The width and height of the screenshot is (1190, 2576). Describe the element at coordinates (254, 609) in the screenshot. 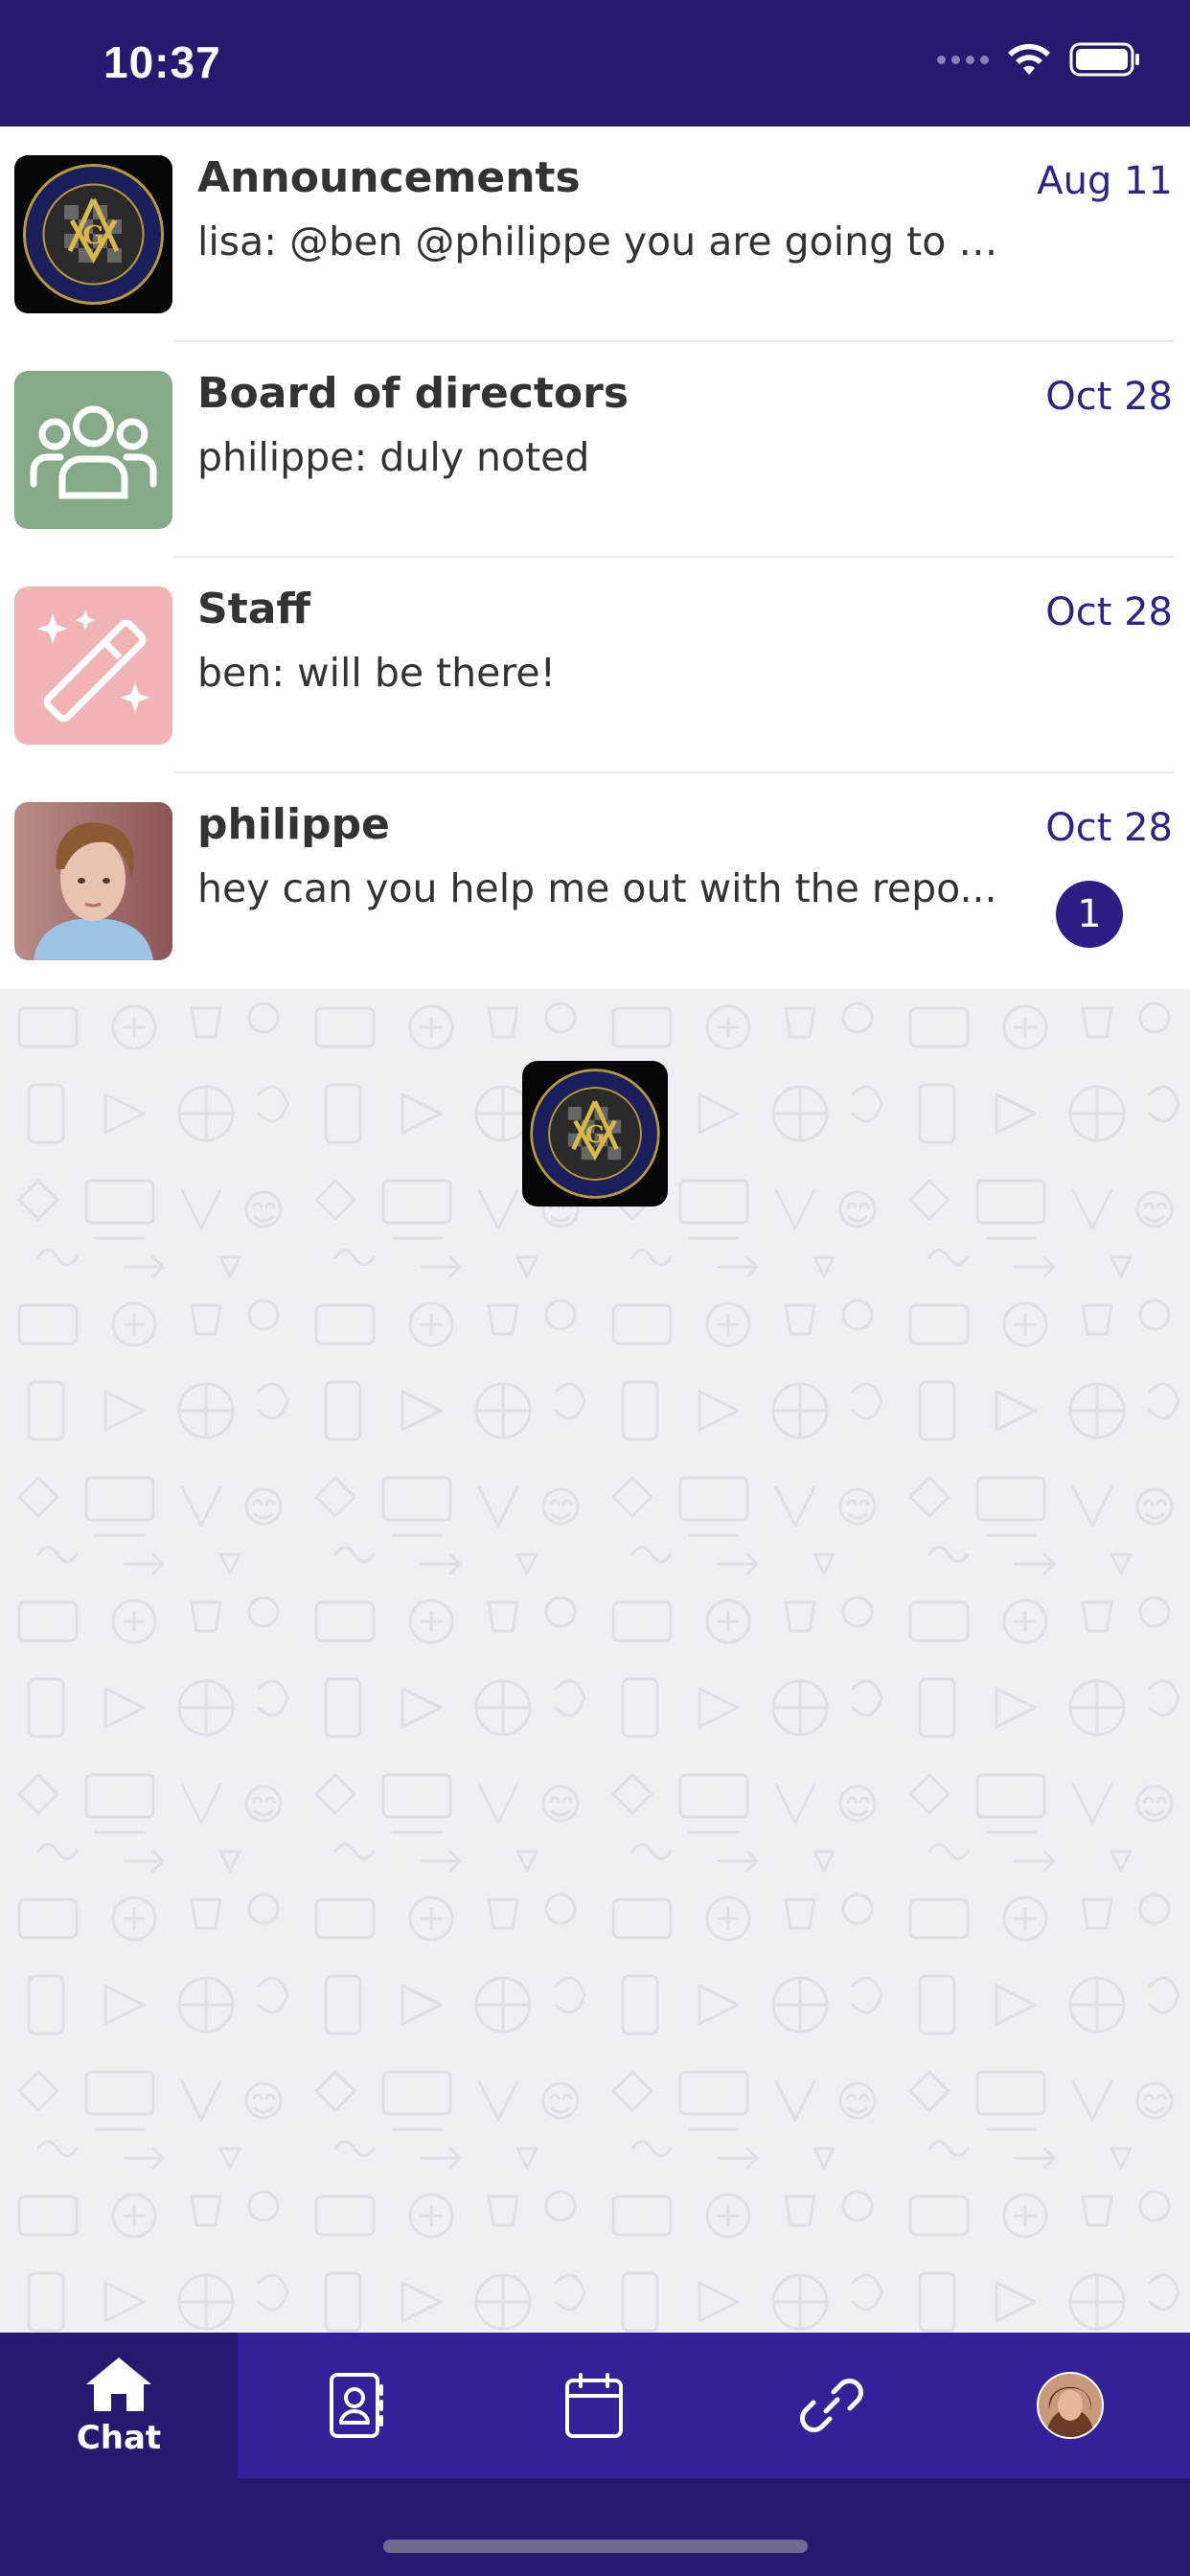

I see `chat-name: Staff` at that location.